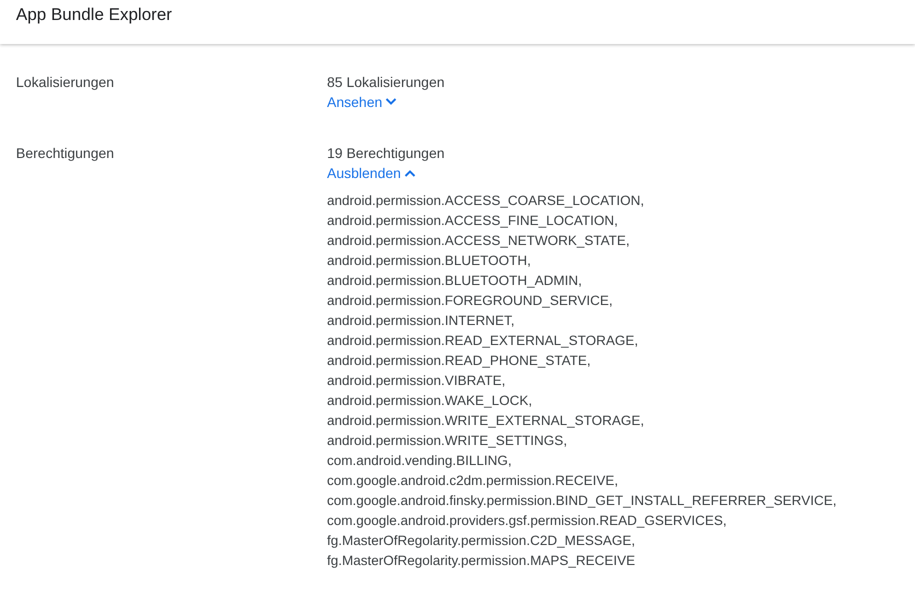 This screenshot has height=593, width=915. What do you see at coordinates (483, 341) in the screenshot?
I see `permission-entry: android.permission.READ_EXTERNAL_STORAGE,` at bounding box center [483, 341].